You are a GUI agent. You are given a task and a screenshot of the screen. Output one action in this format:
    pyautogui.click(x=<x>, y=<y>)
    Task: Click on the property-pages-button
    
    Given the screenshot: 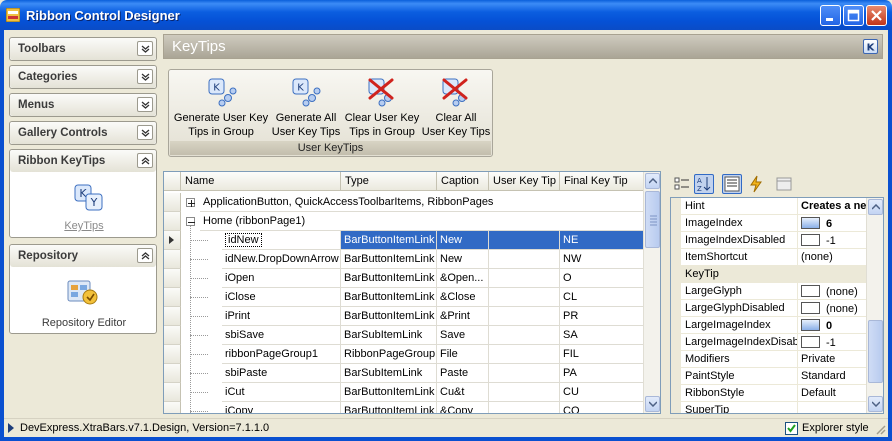 What is the action you would take?
    pyautogui.click(x=784, y=184)
    